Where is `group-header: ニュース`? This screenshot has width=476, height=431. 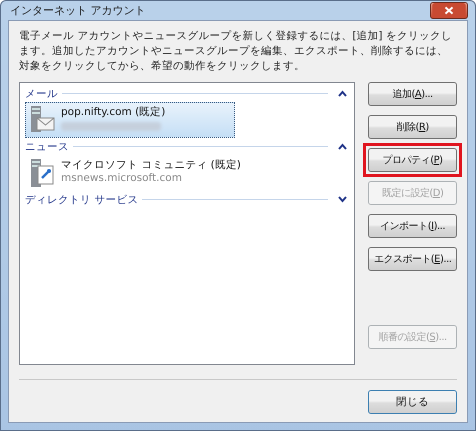
group-header: ニュース is located at coordinates (47, 147).